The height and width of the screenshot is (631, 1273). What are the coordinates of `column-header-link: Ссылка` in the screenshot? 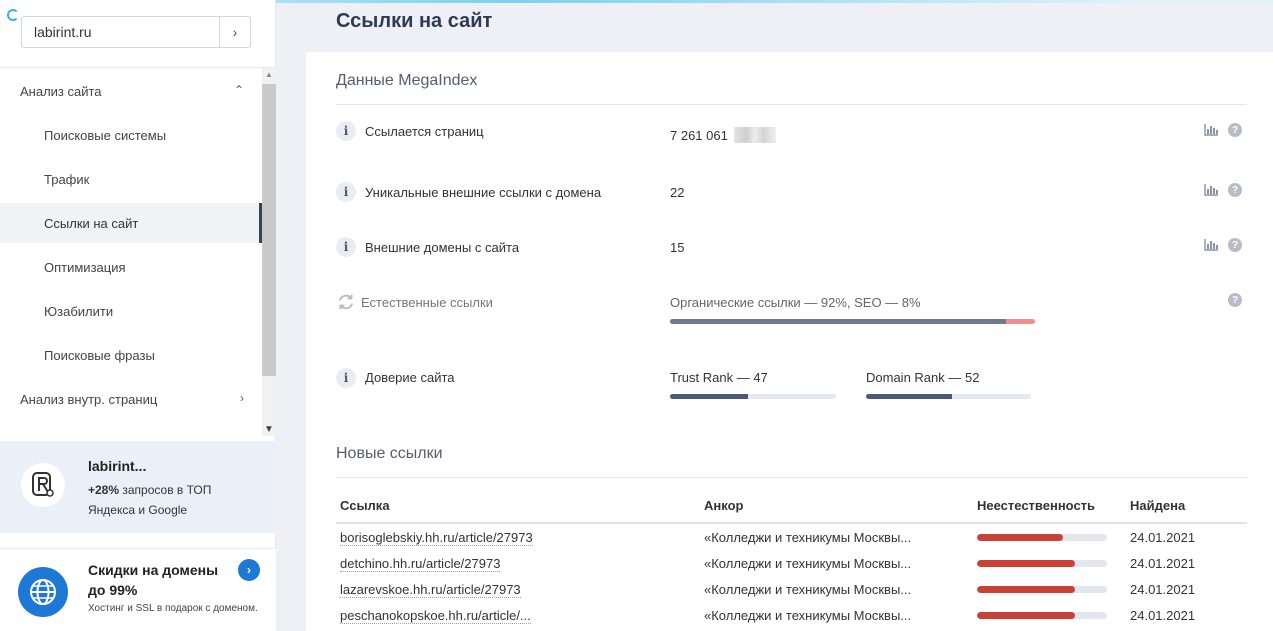 It's located at (365, 505).